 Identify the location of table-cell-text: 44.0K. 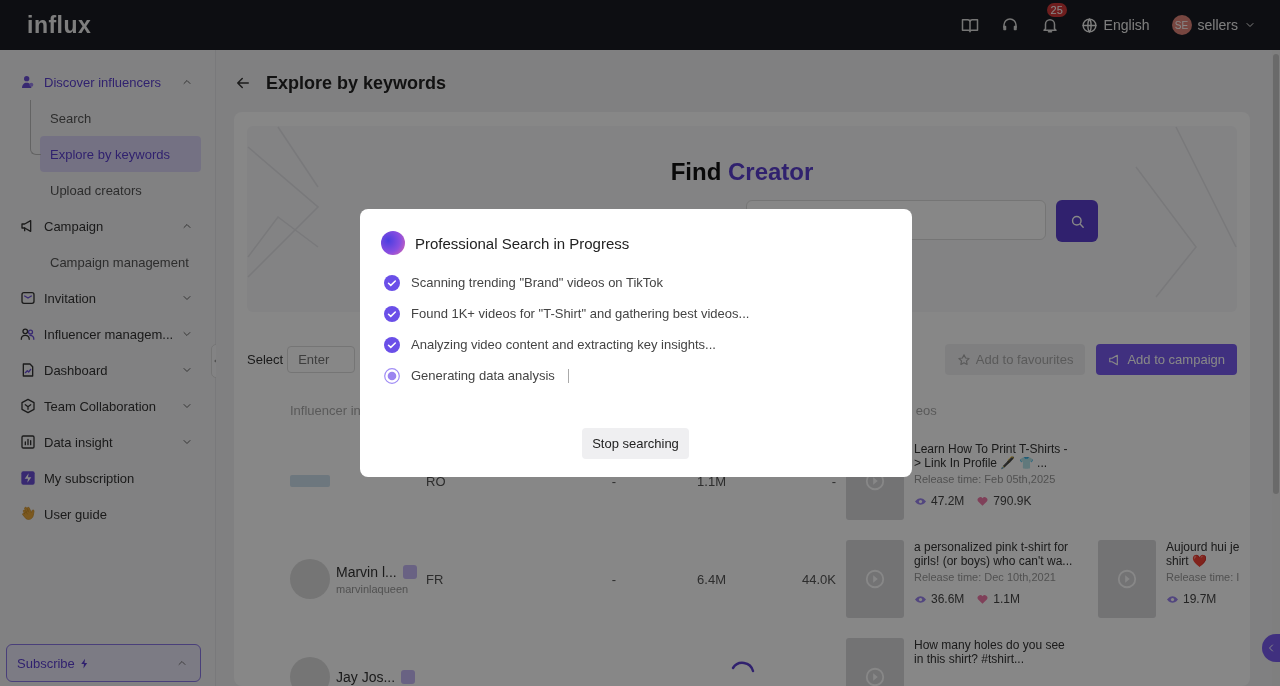
(819, 579).